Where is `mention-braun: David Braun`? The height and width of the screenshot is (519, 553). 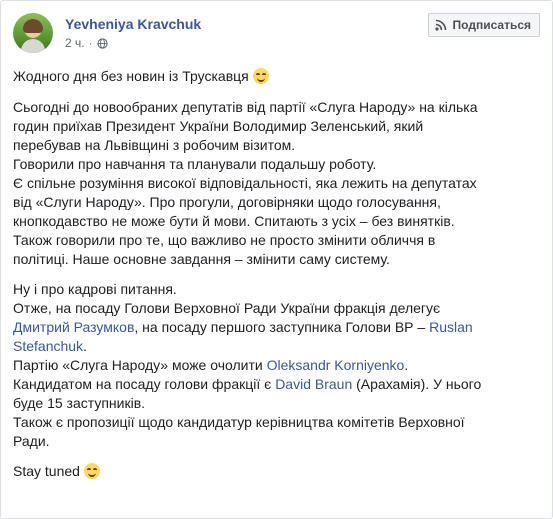
mention-braun: David Braun is located at coordinates (313, 384).